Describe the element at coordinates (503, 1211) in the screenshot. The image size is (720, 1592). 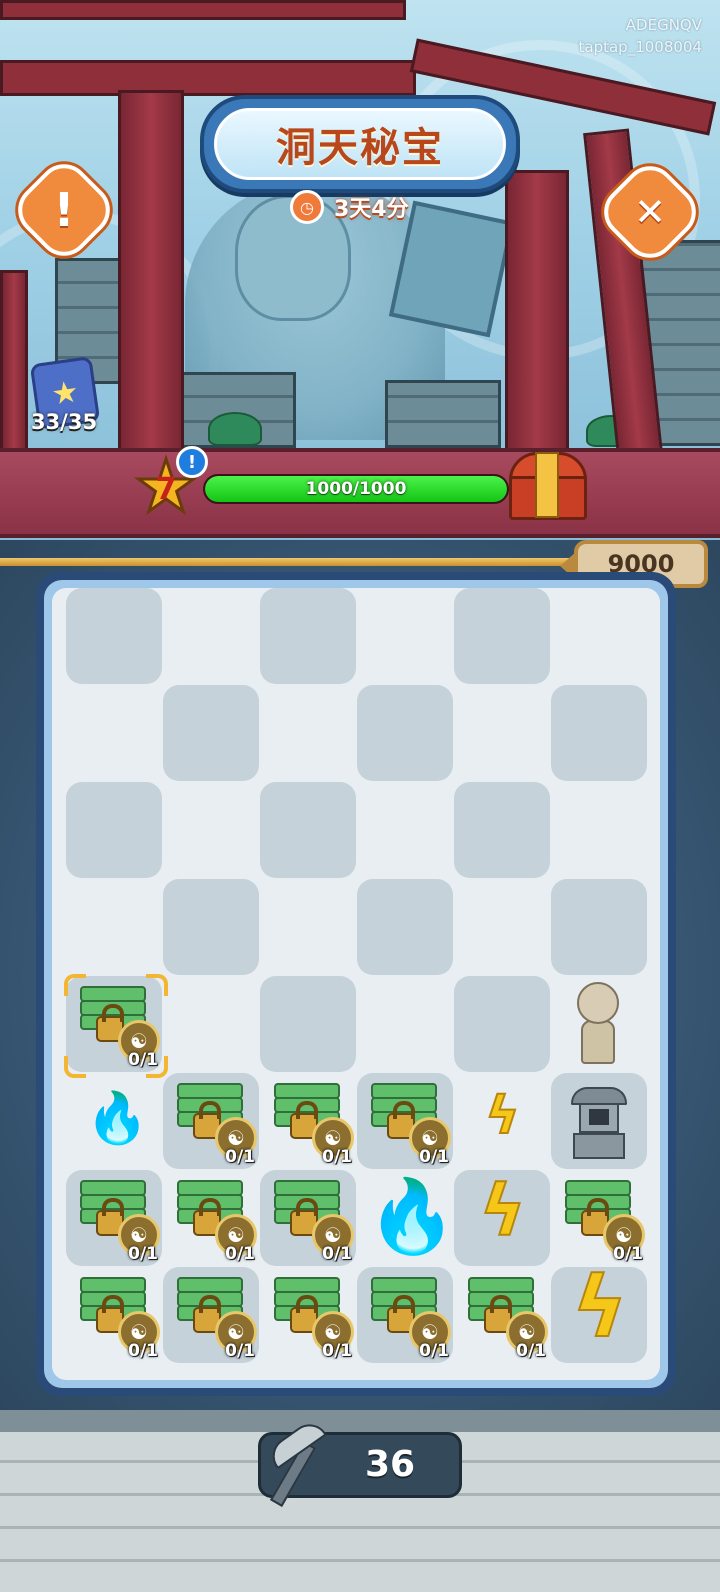
I see `gold-bolt-medium-icon: ϟ` at that location.